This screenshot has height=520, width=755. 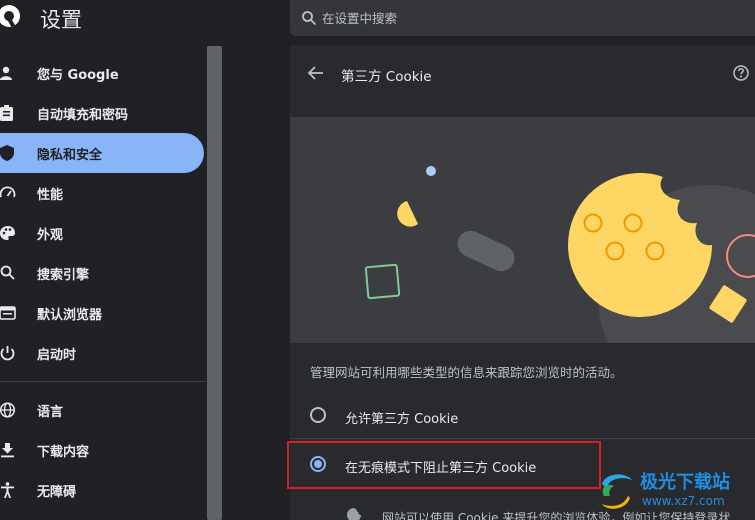 What do you see at coordinates (214, 283) in the screenshot?
I see `sidebar-scrollbar-thumb` at bounding box center [214, 283].